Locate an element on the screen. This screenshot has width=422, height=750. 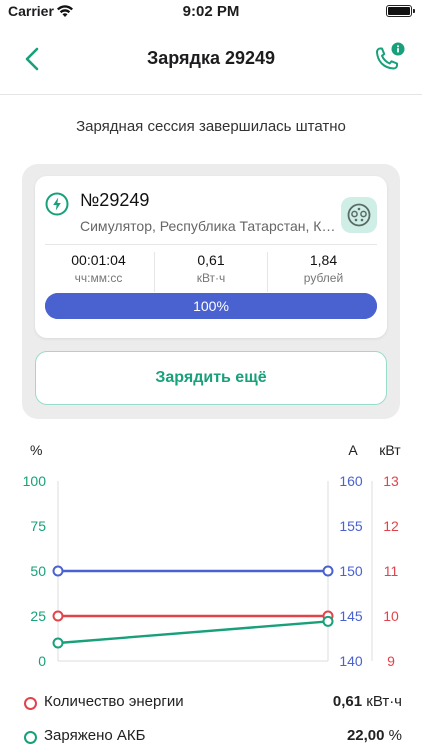
series-line is located at coordinates (193, 632).